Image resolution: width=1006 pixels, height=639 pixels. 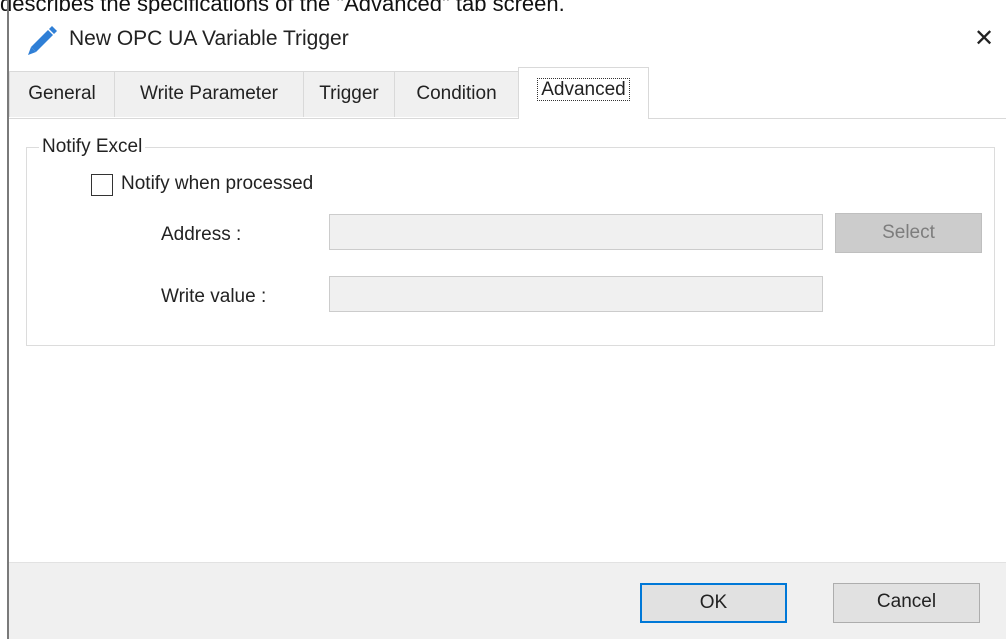 I want to click on tab-trigger: Trigger, so click(x=349, y=94).